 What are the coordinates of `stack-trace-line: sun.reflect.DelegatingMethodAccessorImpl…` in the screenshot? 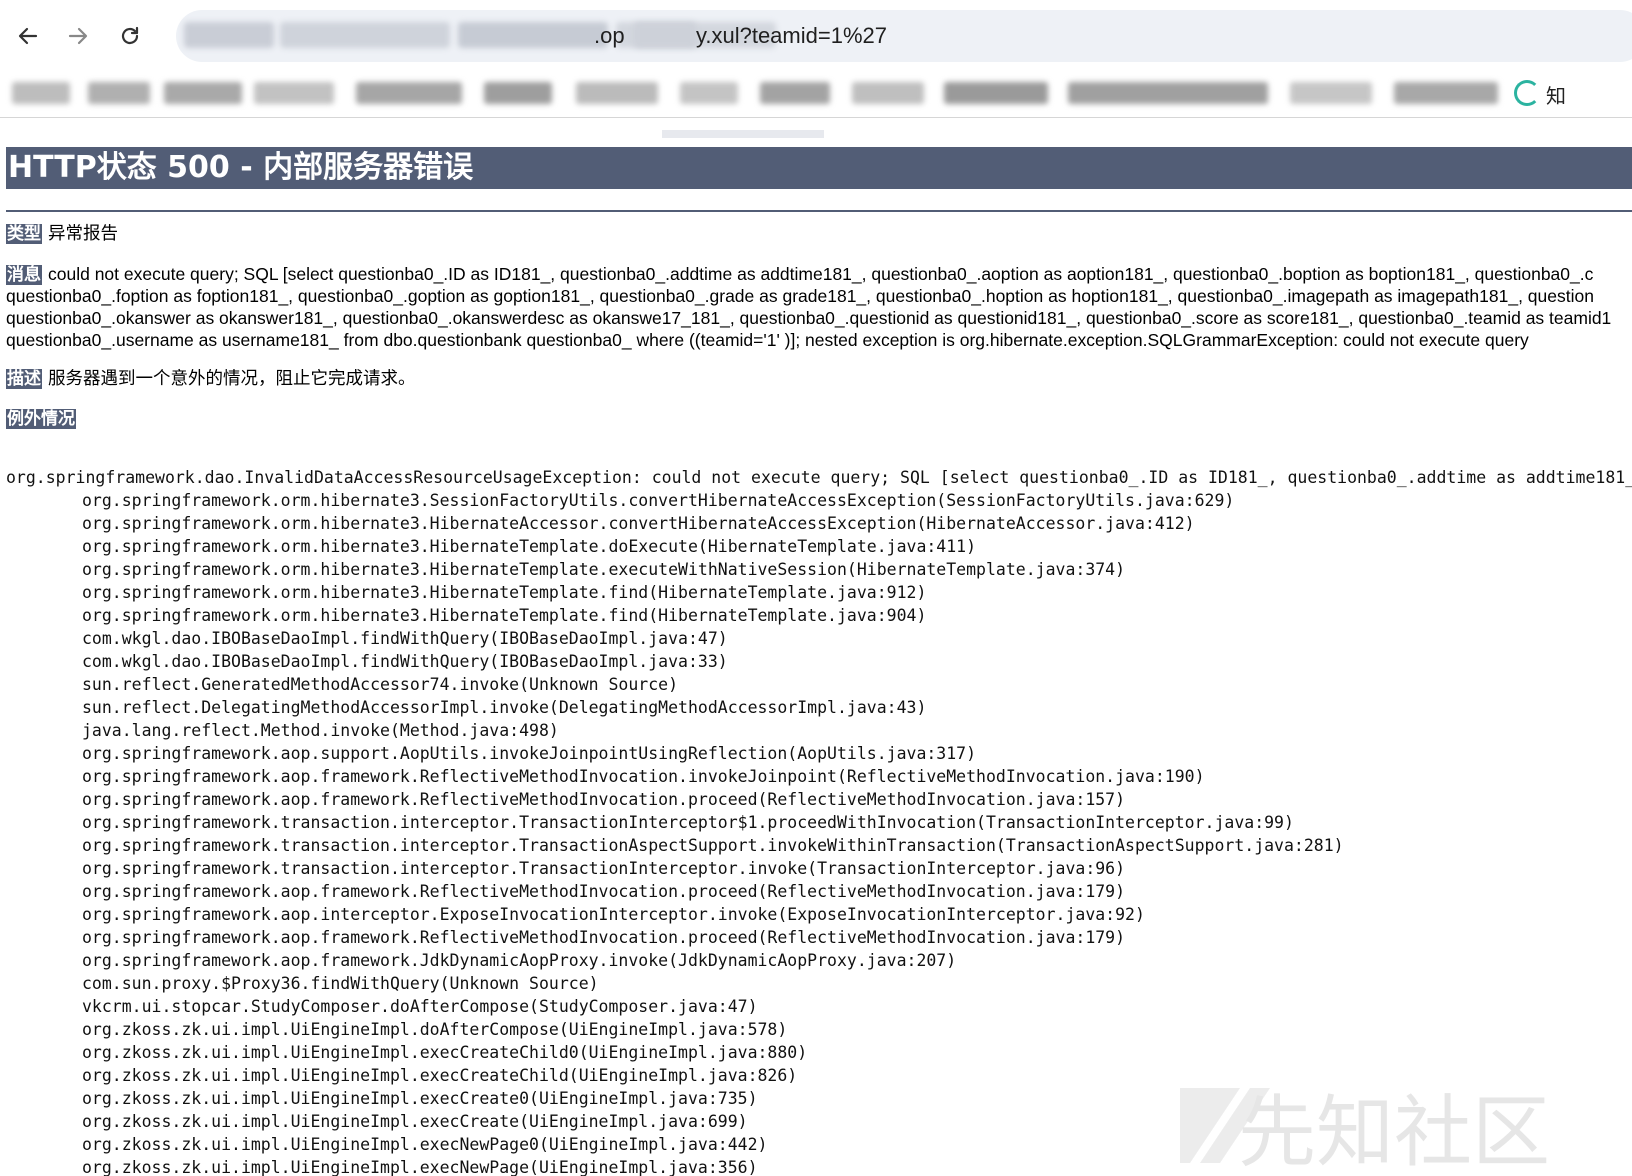 It's located at (504, 707).